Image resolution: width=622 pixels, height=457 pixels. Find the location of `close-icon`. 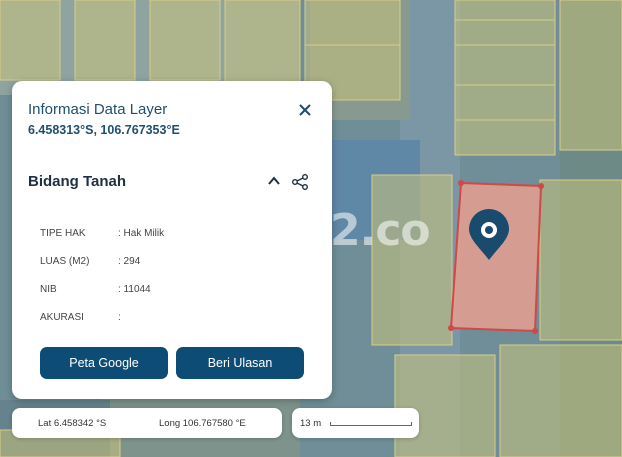

close-icon is located at coordinates (305, 110).